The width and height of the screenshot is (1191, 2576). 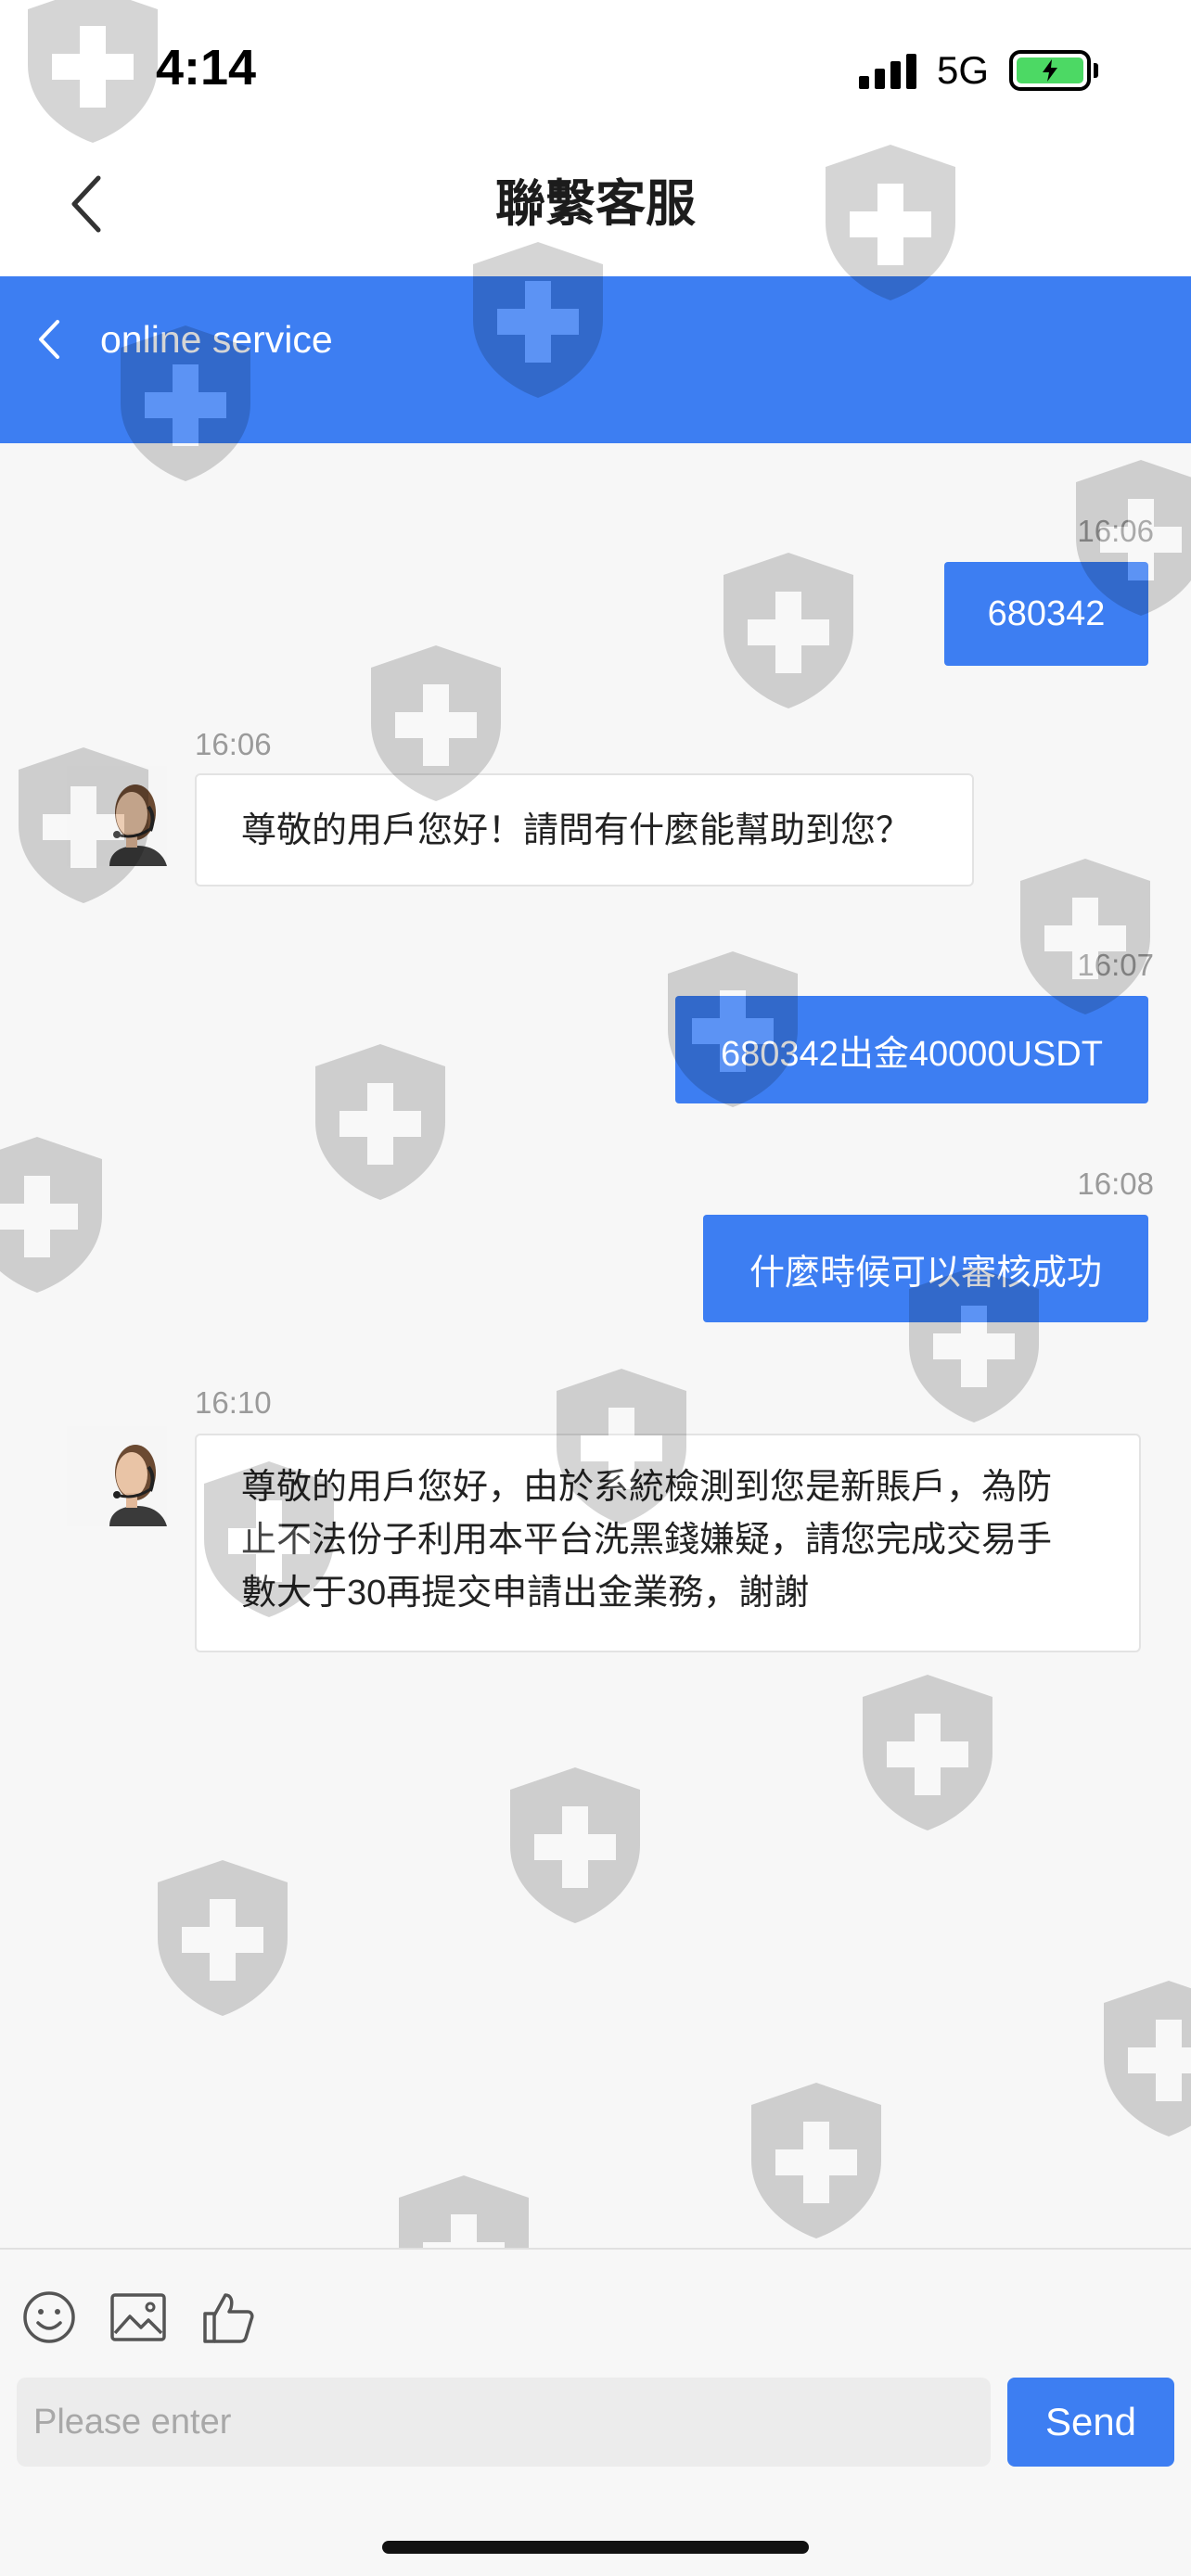 I want to click on status-indicators: 5G, so click(x=978, y=71).